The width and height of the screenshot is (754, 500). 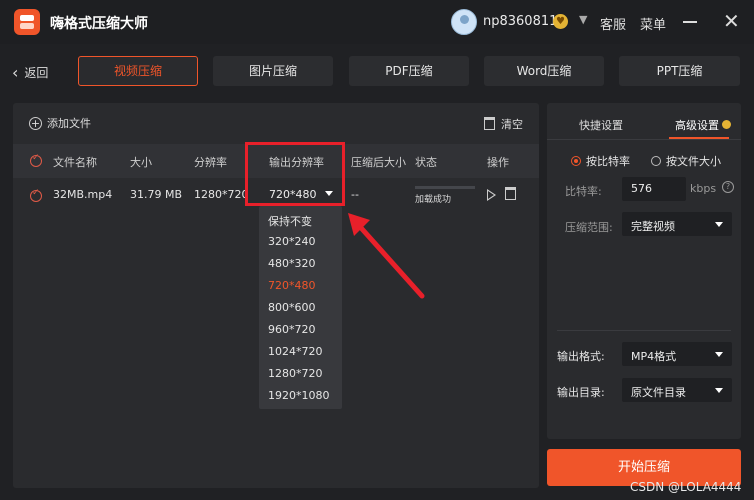 I want to click on cell-size: 31.79 MB, so click(x=156, y=194).